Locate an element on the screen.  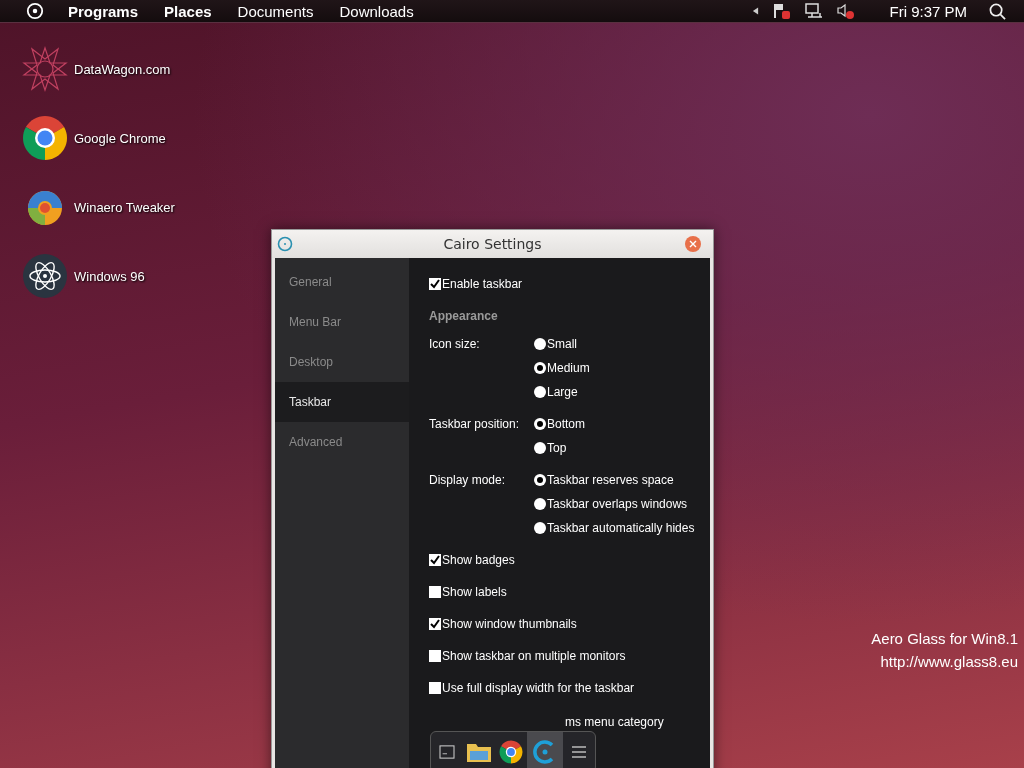
sidebar-item: Desktop is located at coordinates (342, 362).